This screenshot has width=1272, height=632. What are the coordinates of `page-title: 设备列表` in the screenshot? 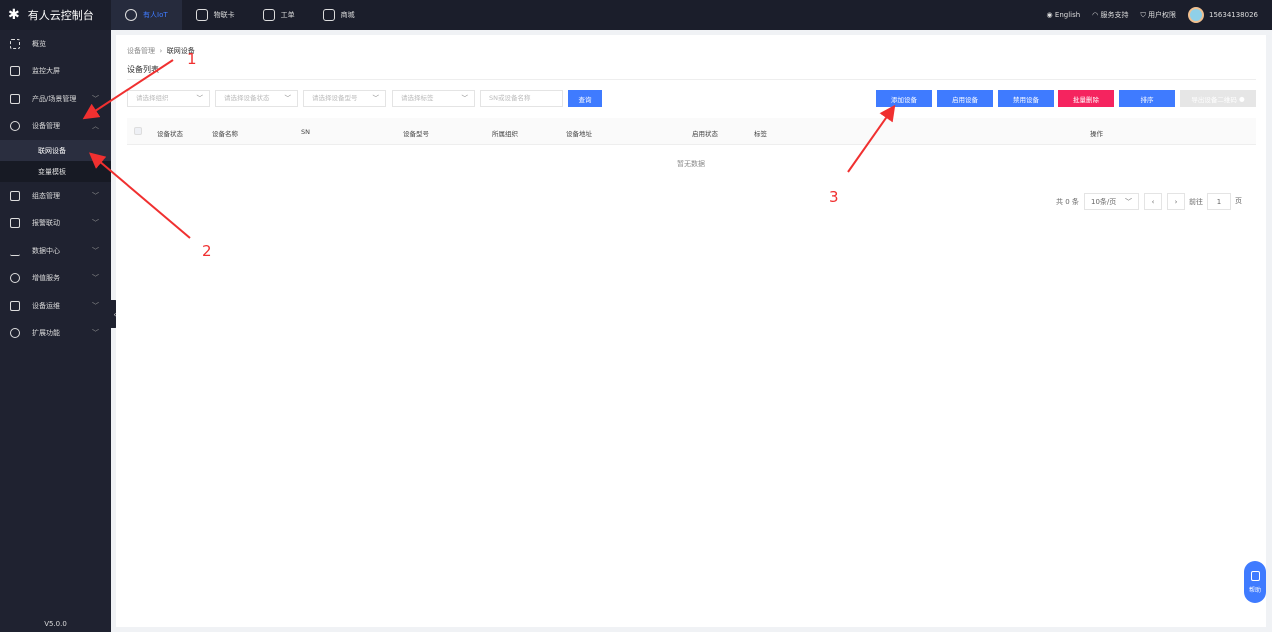 It's located at (143, 69).